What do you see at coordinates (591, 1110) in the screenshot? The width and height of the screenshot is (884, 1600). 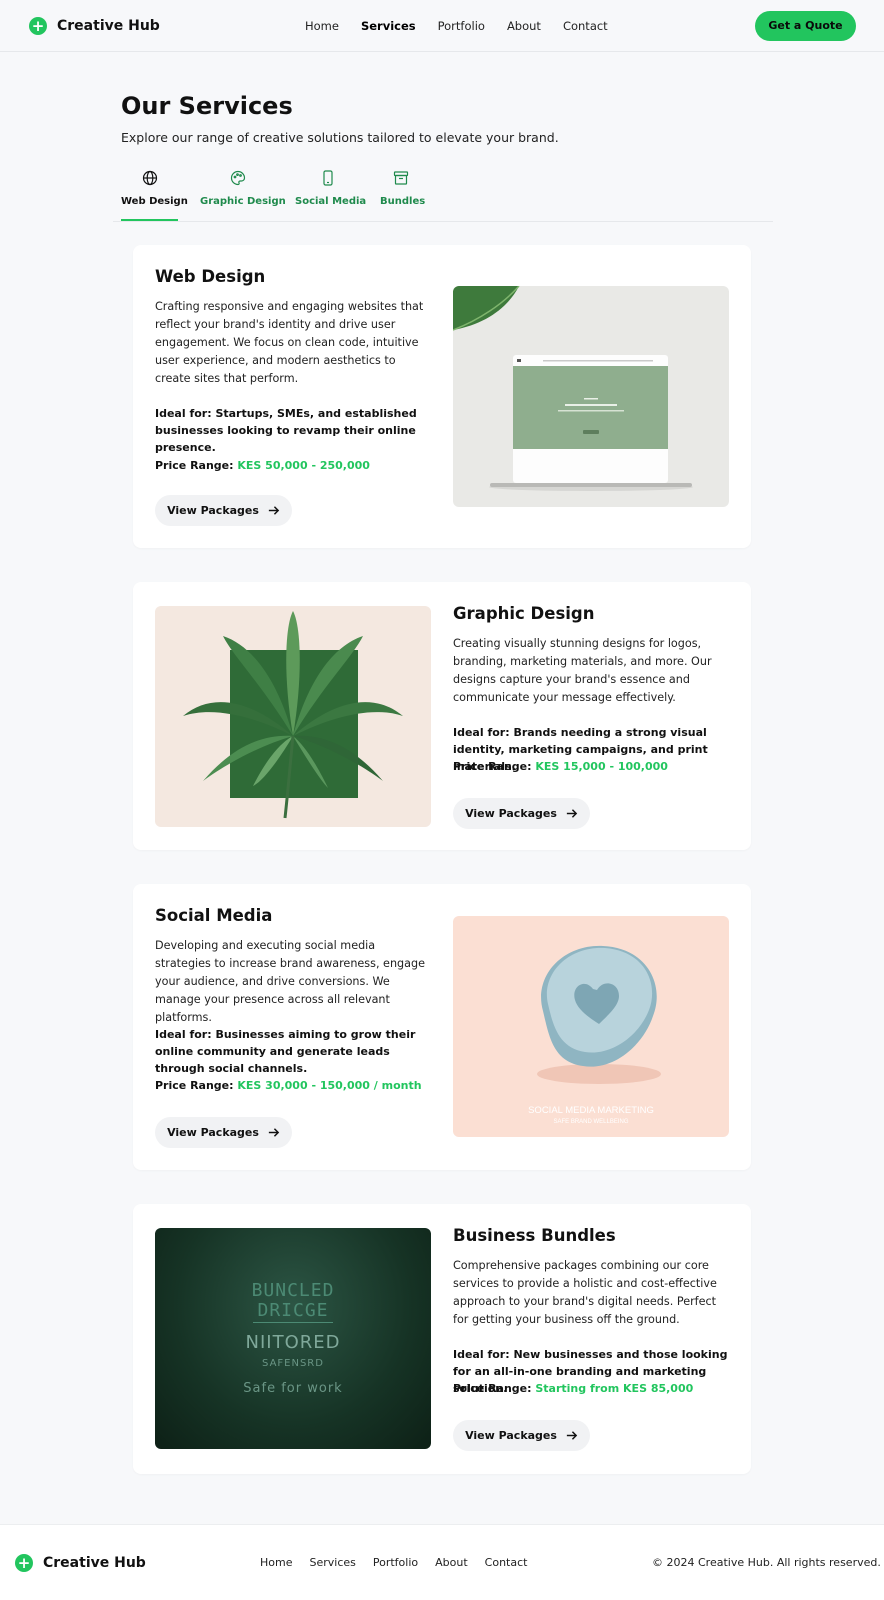 I see `image-caption: SOCIAL MEDIA MARKETING` at bounding box center [591, 1110].